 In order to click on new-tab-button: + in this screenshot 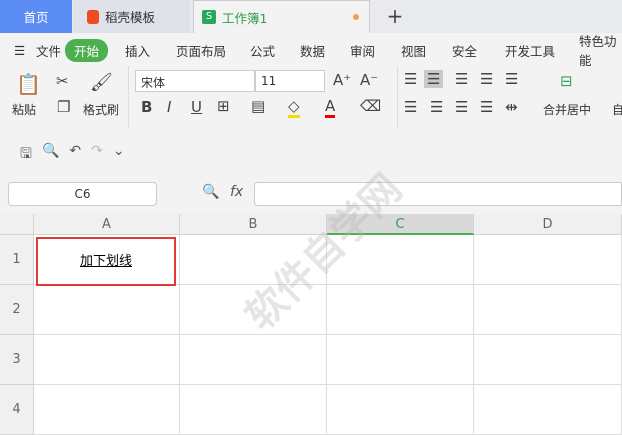, I will do `click(395, 16)`.